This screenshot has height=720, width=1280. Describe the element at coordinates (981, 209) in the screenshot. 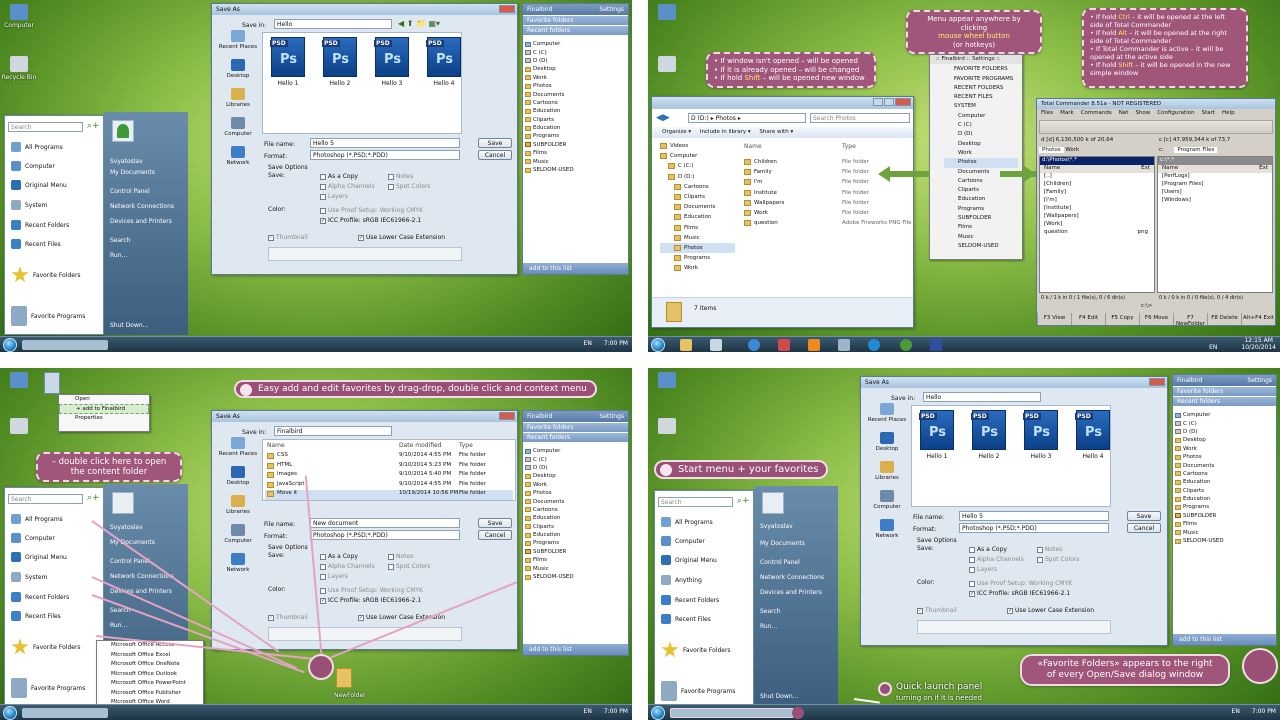

I see `popup-menu-item: Programs` at that location.